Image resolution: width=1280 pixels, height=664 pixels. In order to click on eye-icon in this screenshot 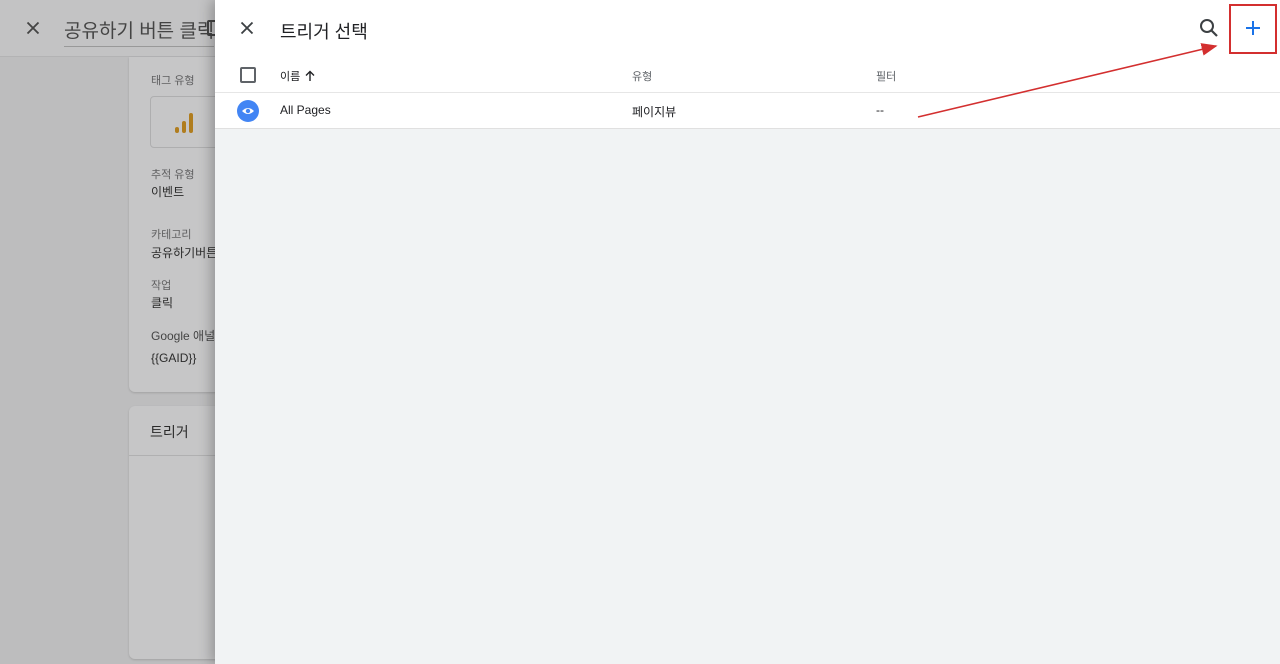, I will do `click(248, 111)`.